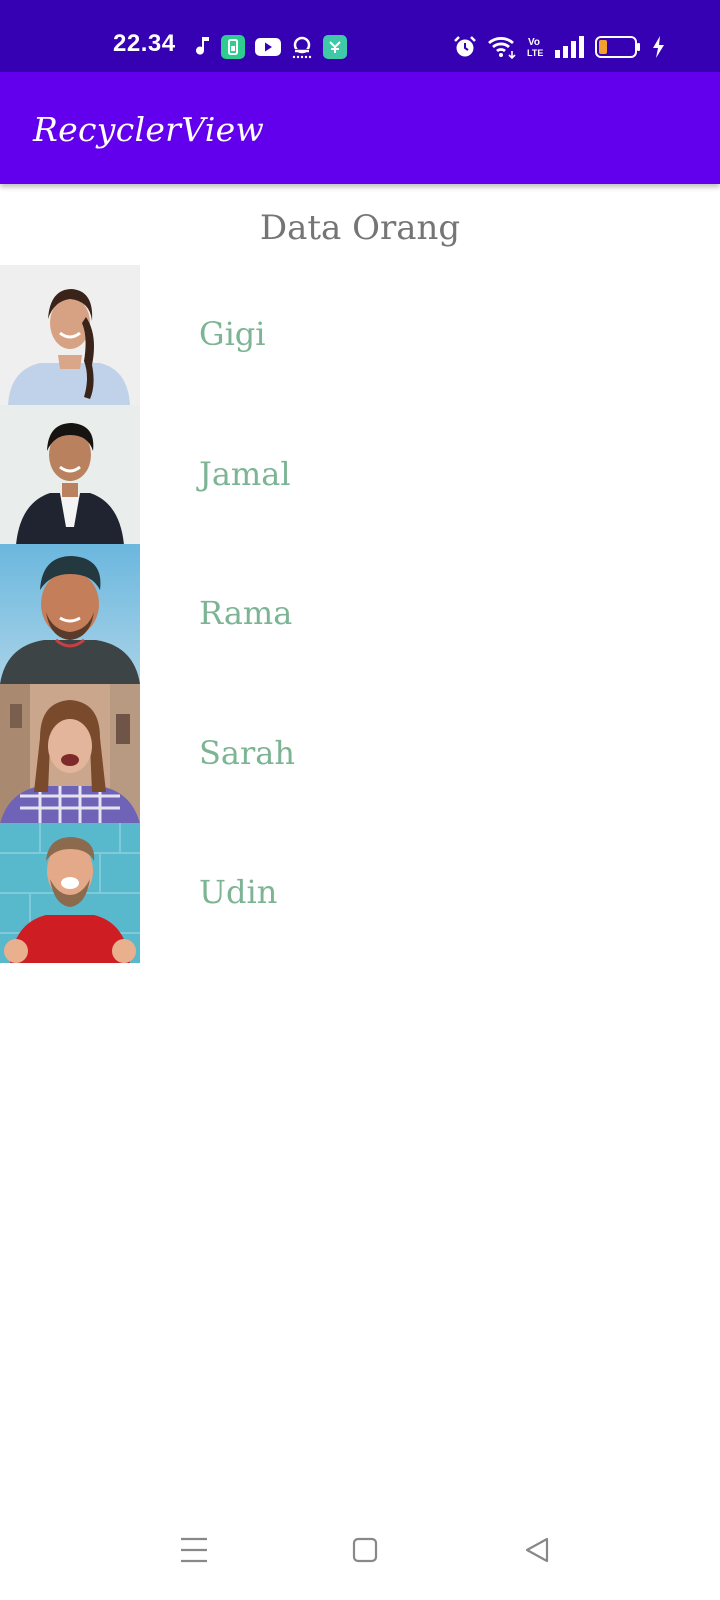  I want to click on youtube-icon, so click(268, 47).